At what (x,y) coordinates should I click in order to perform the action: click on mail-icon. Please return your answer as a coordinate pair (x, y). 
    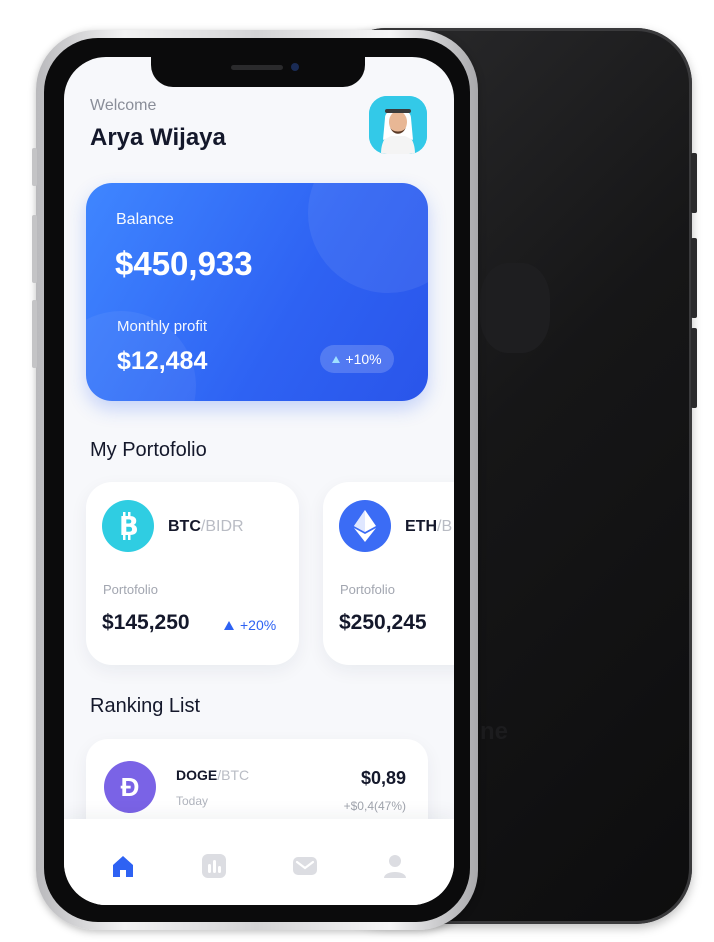
    Looking at the image, I should click on (305, 866).